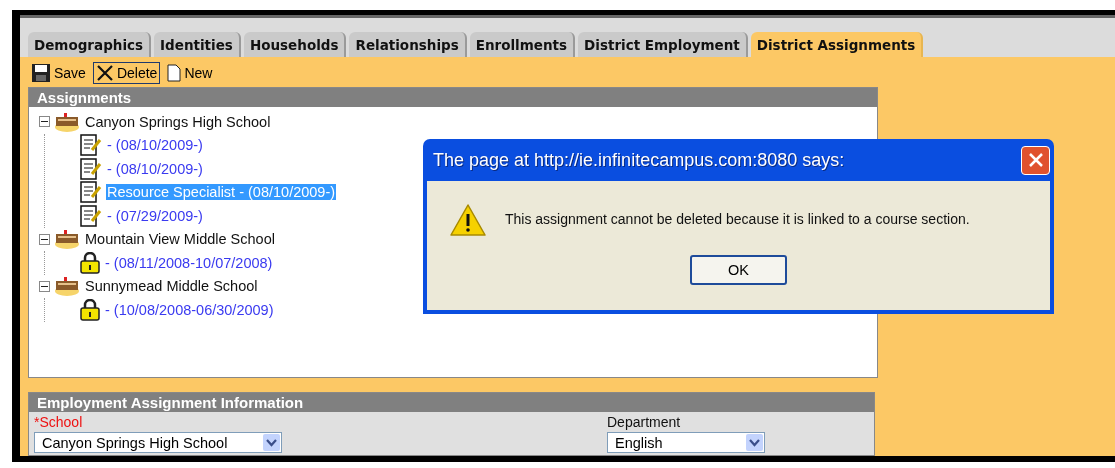 Image resolution: width=1115 pixels, height=468 pixels. Describe the element at coordinates (190, 73) in the screenshot. I see `new-button: New` at that location.